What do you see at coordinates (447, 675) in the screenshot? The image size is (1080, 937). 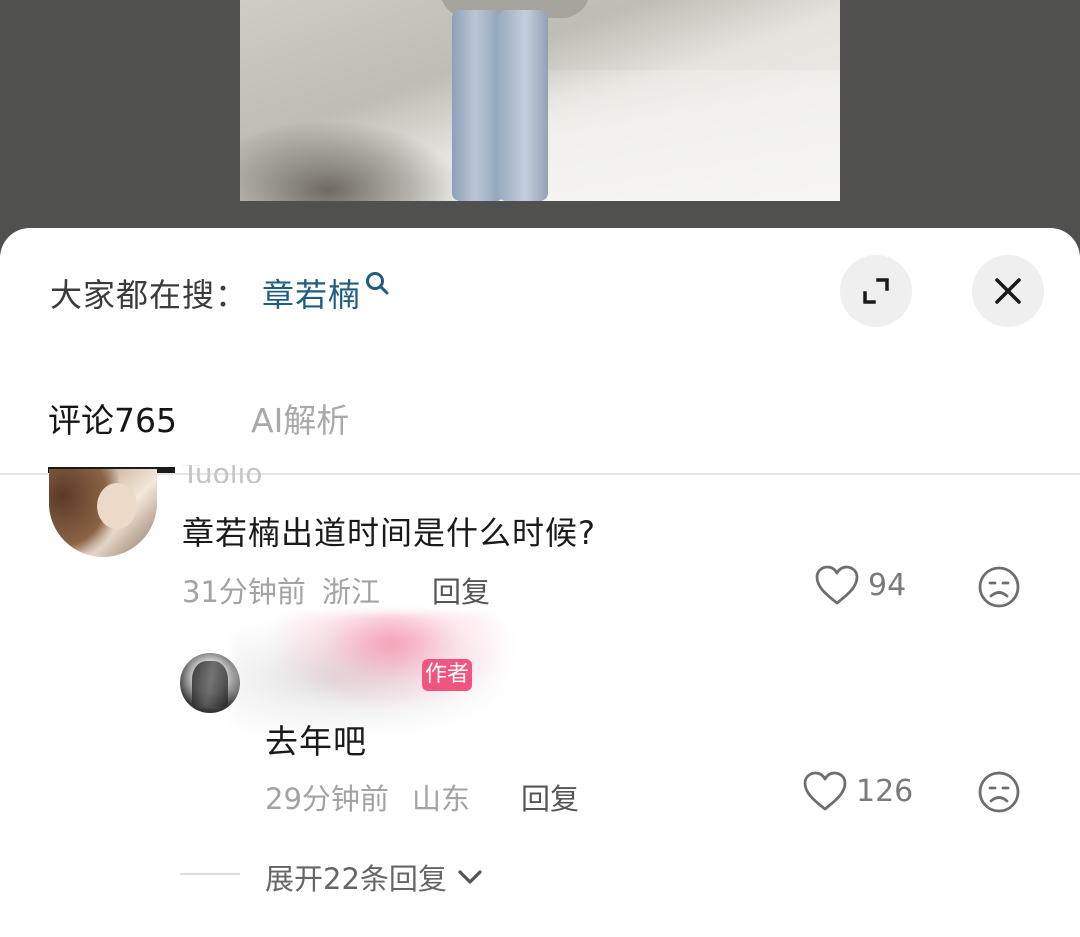 I see `author-badge: 作者` at bounding box center [447, 675].